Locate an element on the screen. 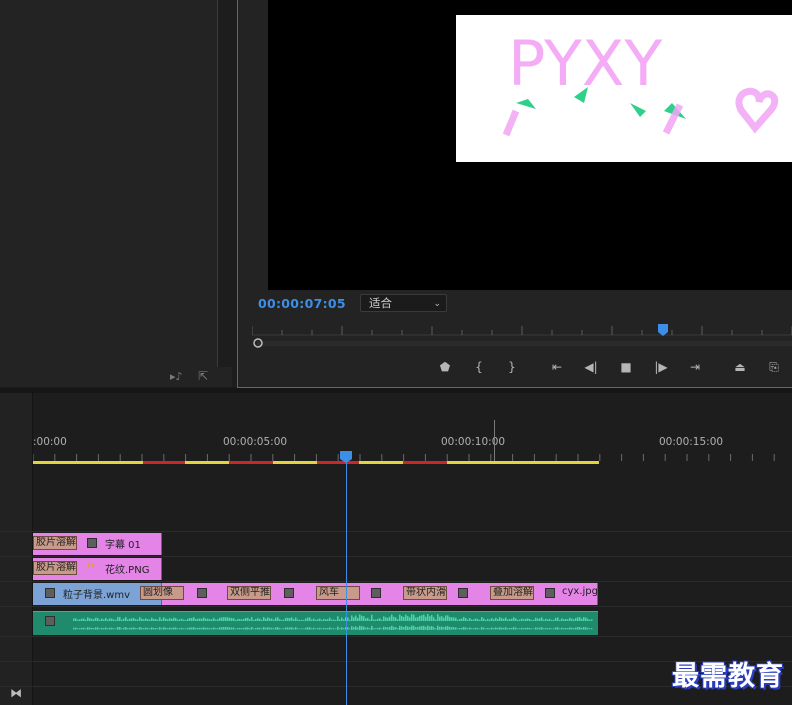 This screenshot has width=792, height=705. step-forward-icon: |▶ is located at coordinates (661, 367).